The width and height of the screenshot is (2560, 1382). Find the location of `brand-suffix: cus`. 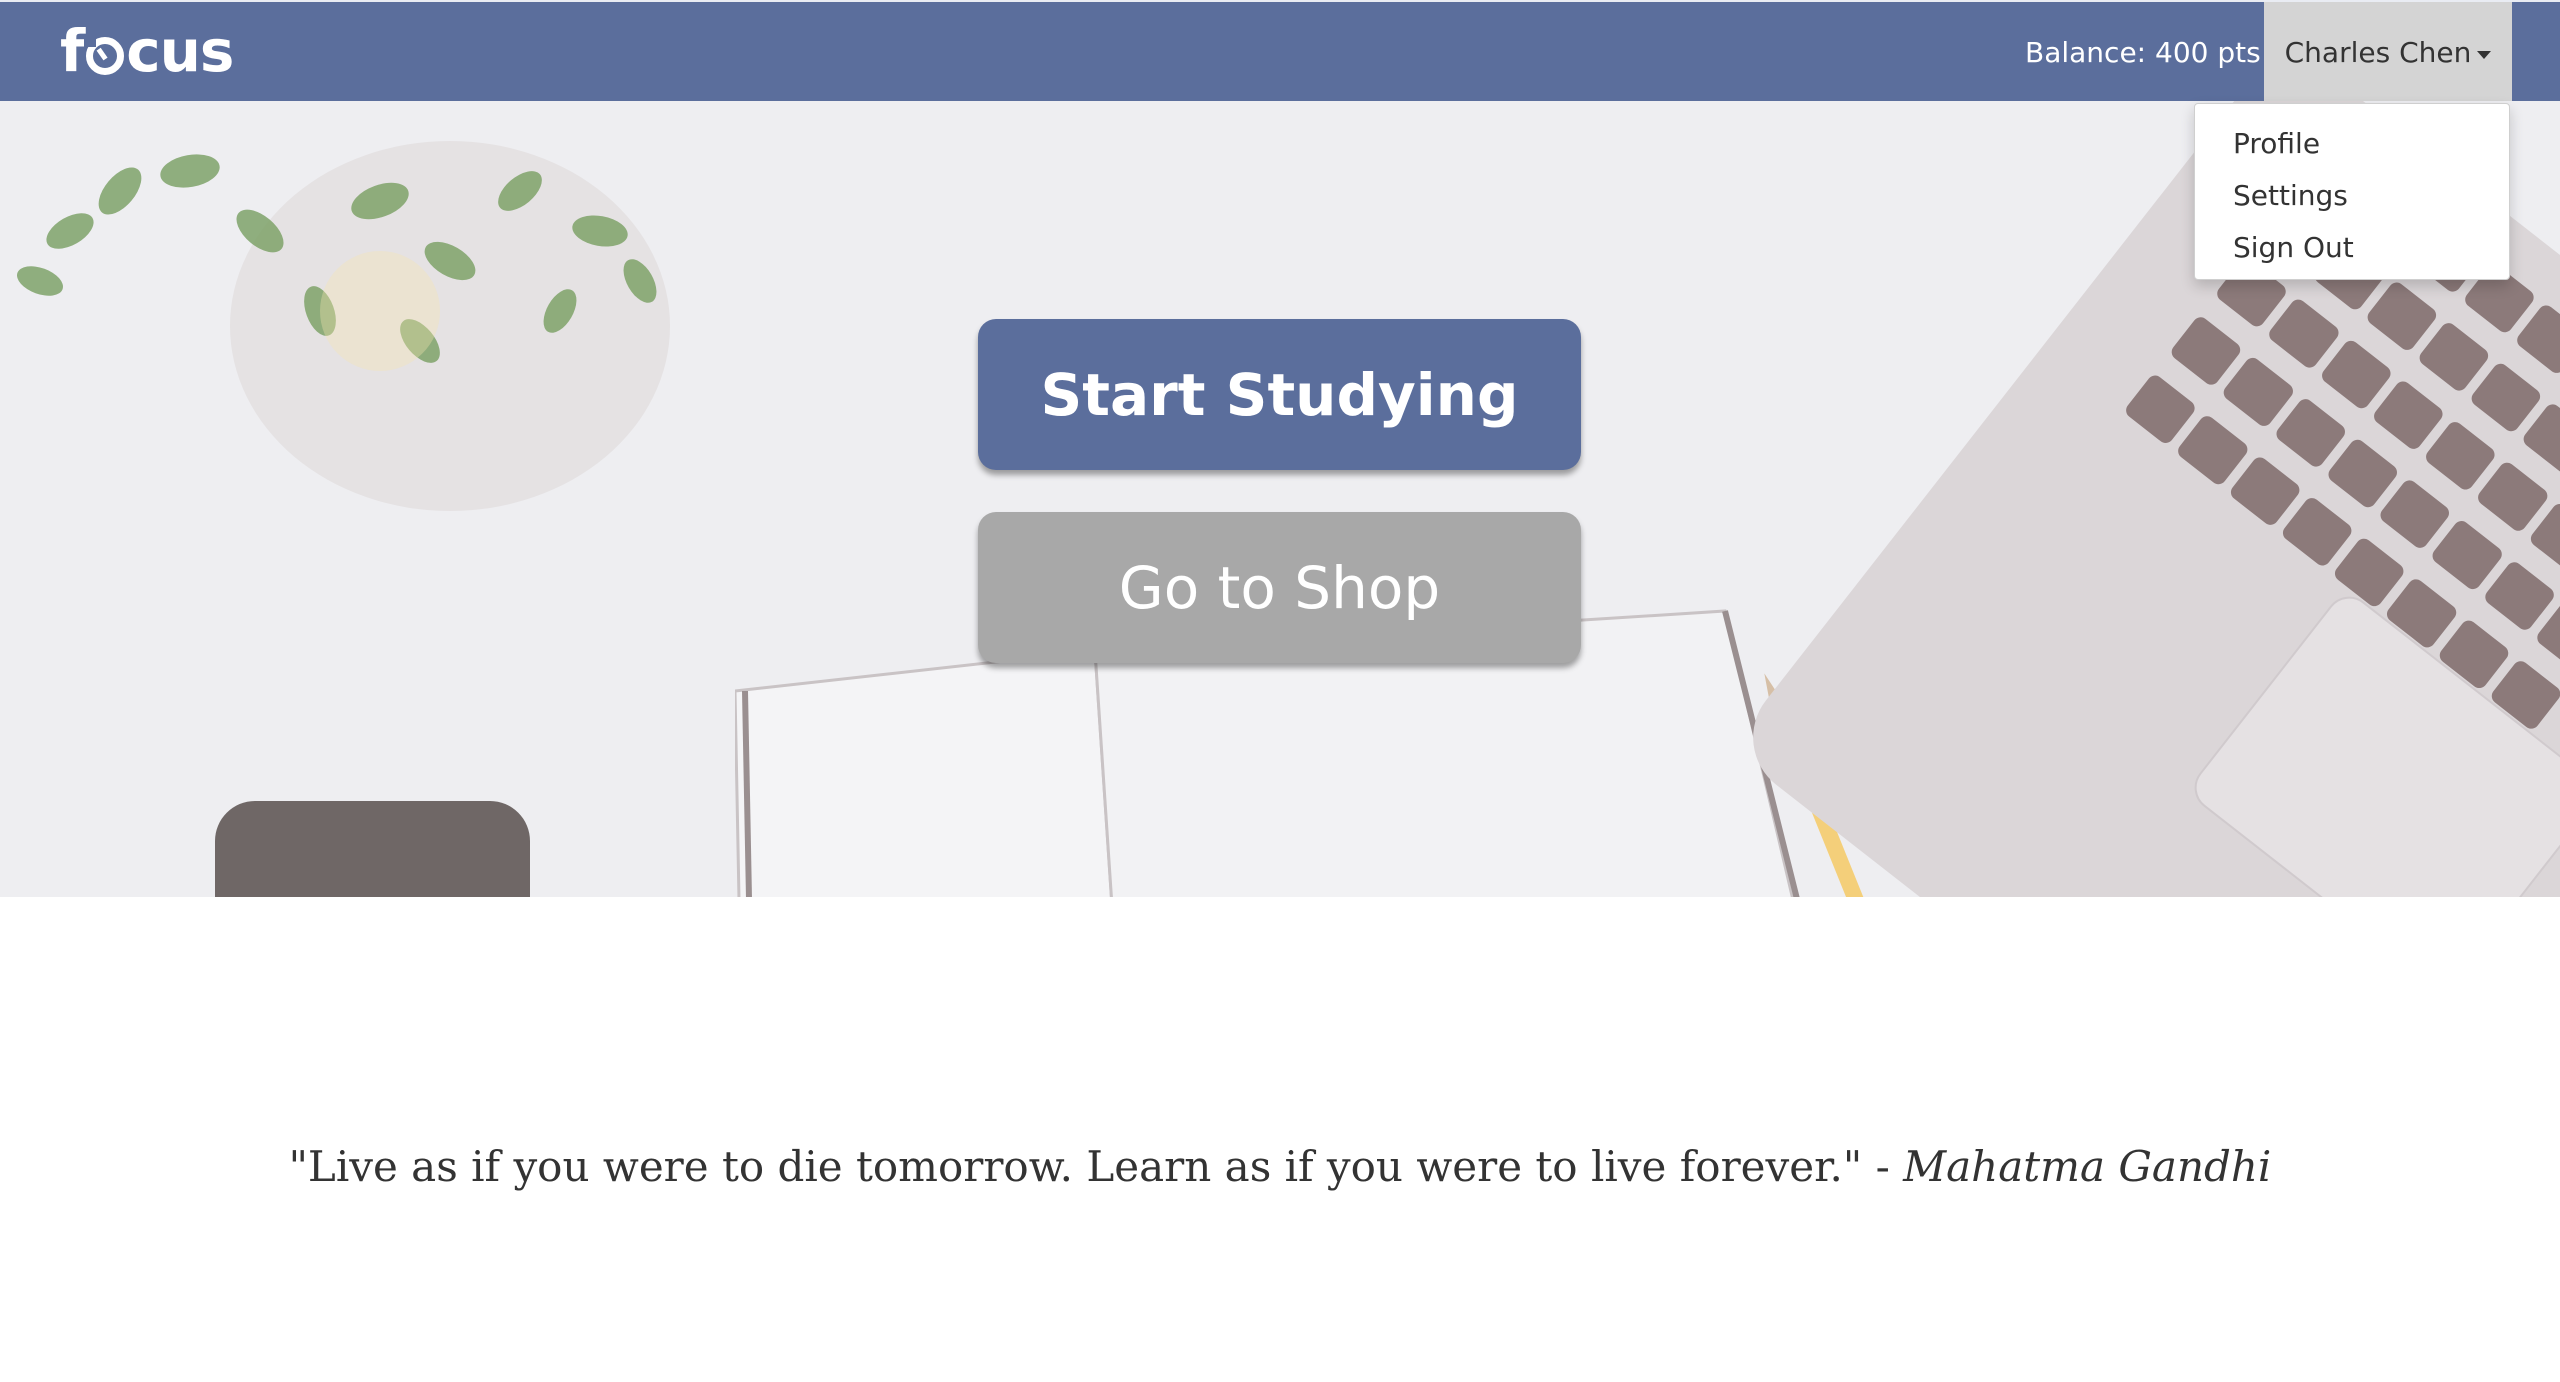

brand-suffix: cus is located at coordinates (180, 51).